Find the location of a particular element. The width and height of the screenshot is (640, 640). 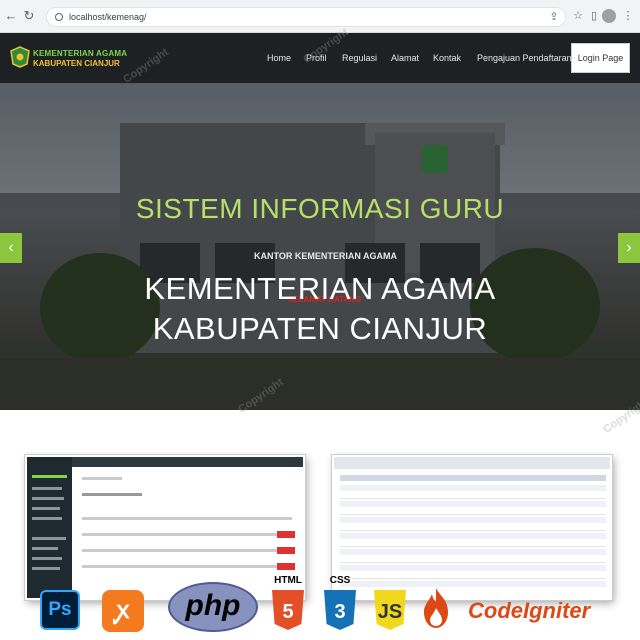

html5-logo-icon: 5 is located at coordinates (288, 610).